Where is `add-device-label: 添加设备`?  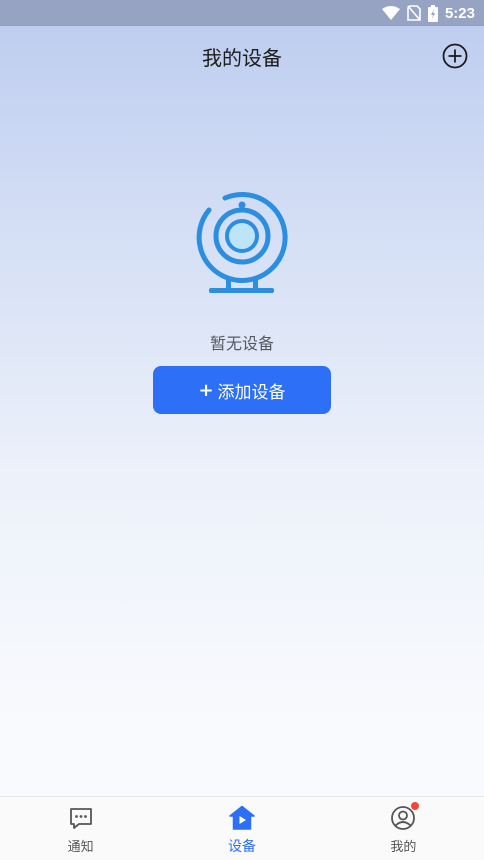
add-device-label: 添加设备 is located at coordinates (251, 392).